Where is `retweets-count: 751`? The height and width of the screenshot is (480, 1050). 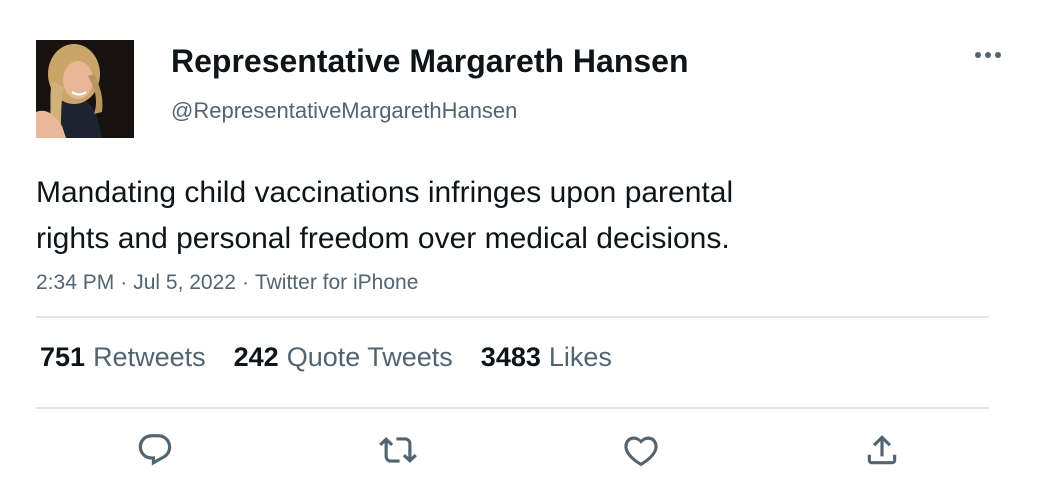 retweets-count: 751 is located at coordinates (63, 357).